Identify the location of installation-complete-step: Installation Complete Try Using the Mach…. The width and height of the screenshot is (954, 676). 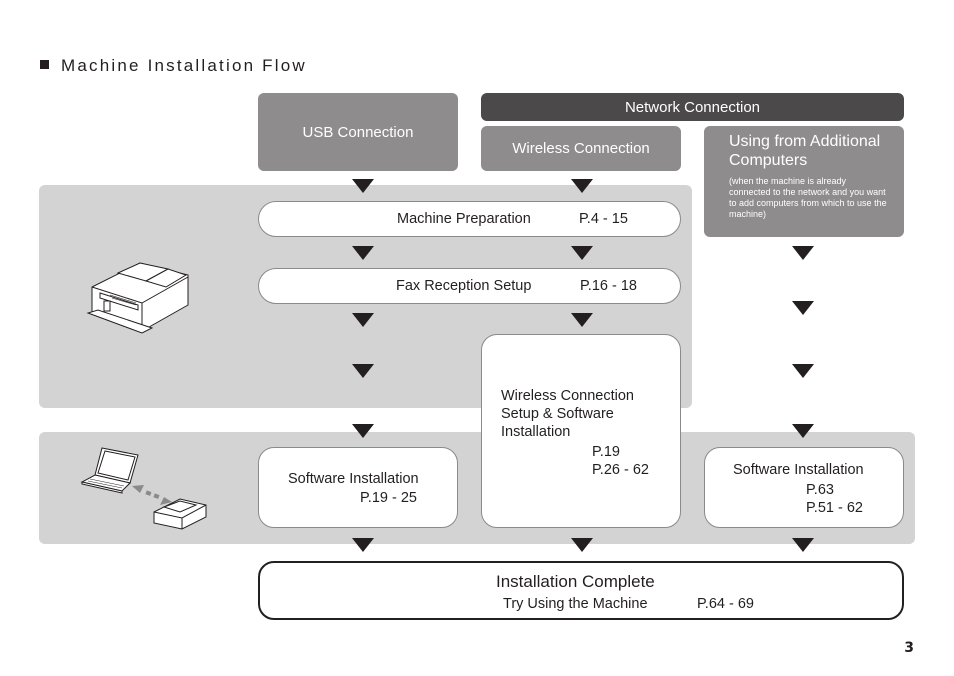
(581, 590).